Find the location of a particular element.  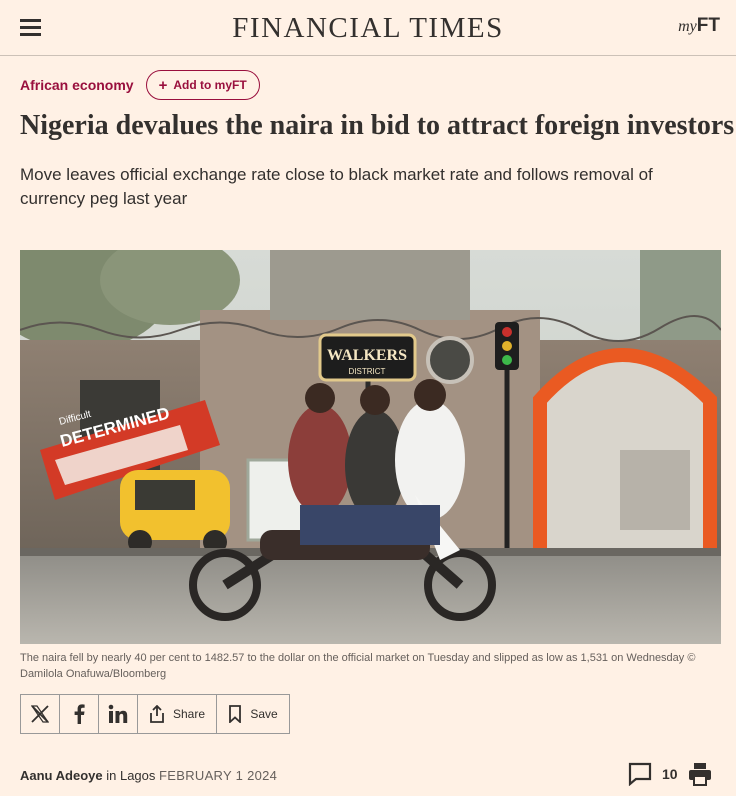

print-button is located at coordinates (700, 776).